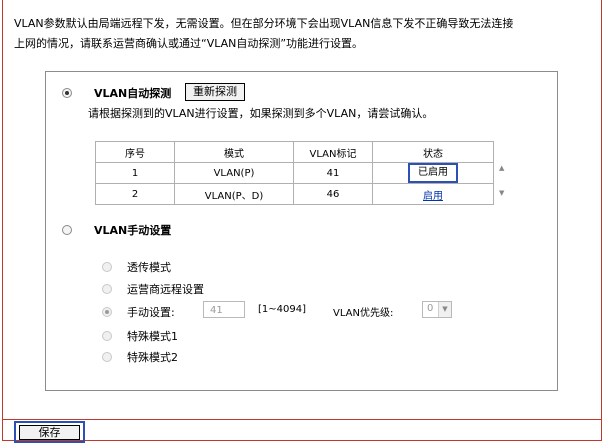  I want to click on status-enabled-badge: 已启用, so click(433, 173).